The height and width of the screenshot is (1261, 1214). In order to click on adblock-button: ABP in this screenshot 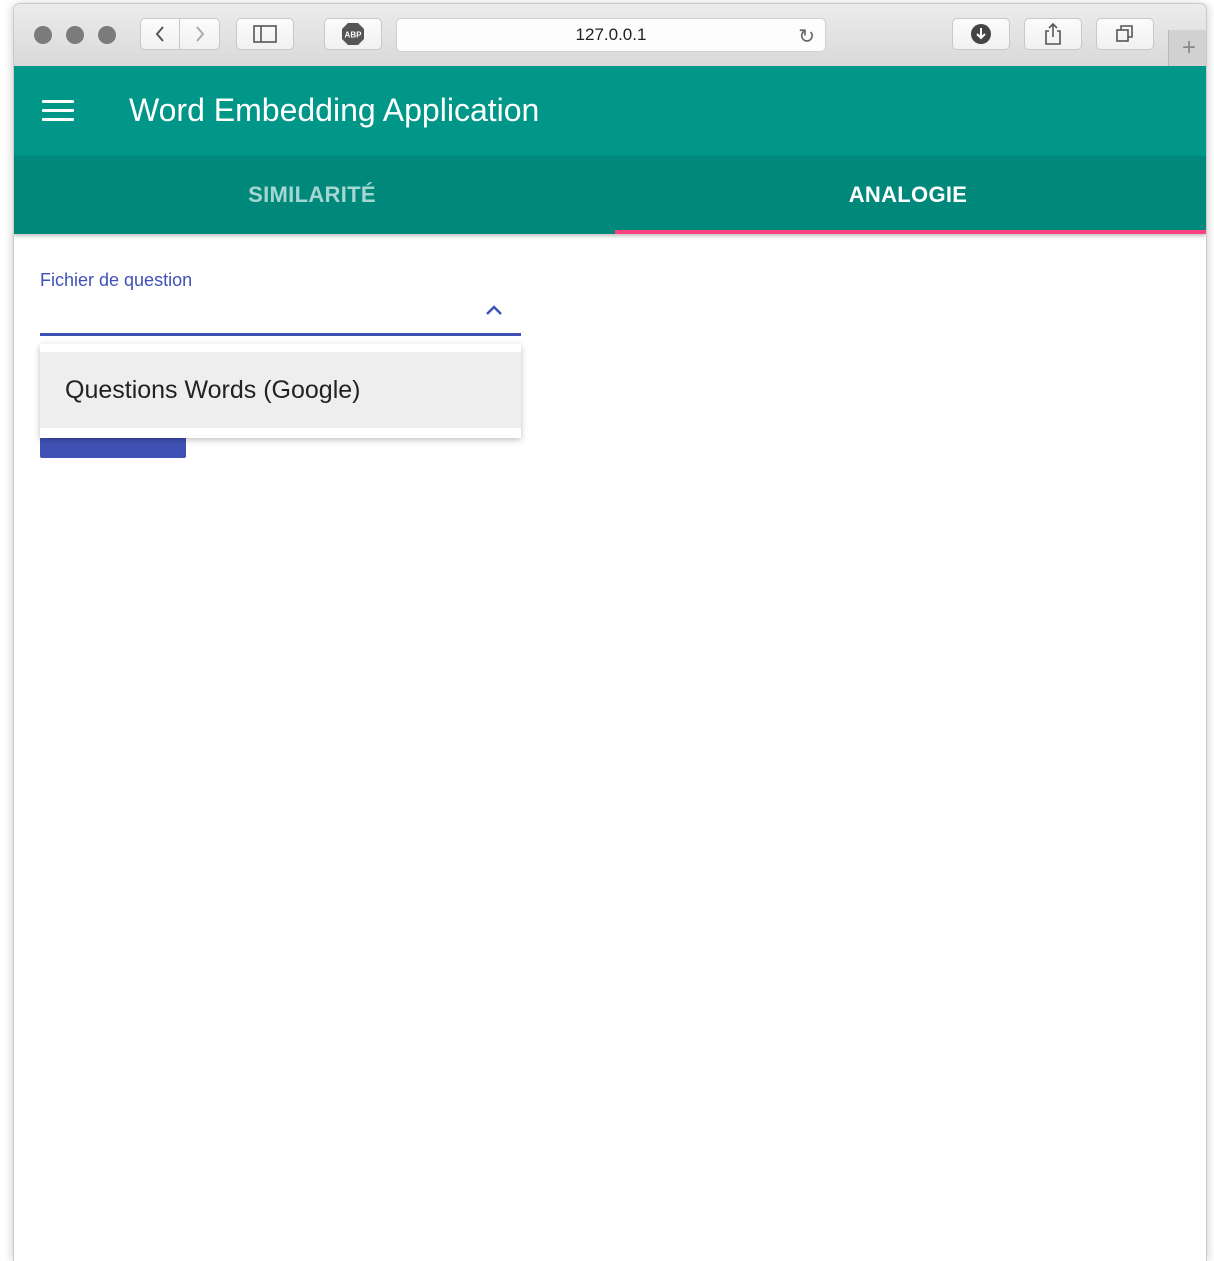, I will do `click(353, 34)`.